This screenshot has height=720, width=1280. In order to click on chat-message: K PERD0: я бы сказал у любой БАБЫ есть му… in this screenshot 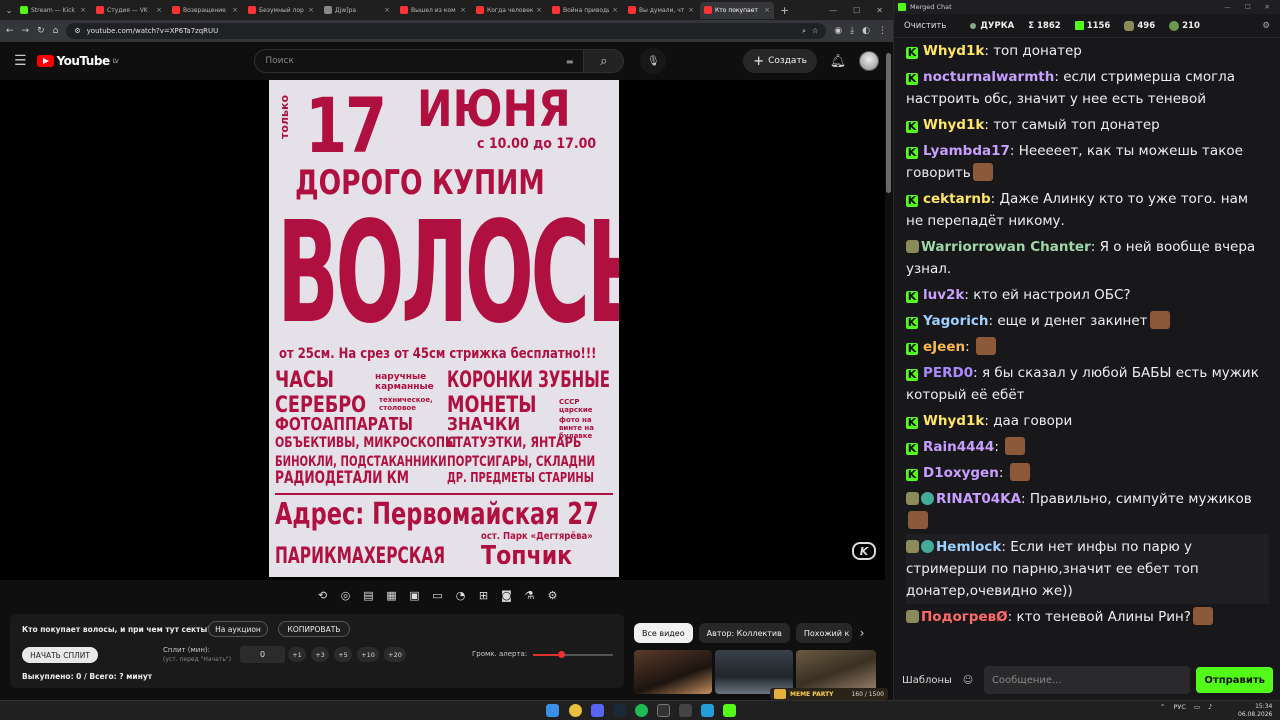, I will do `click(1087, 384)`.